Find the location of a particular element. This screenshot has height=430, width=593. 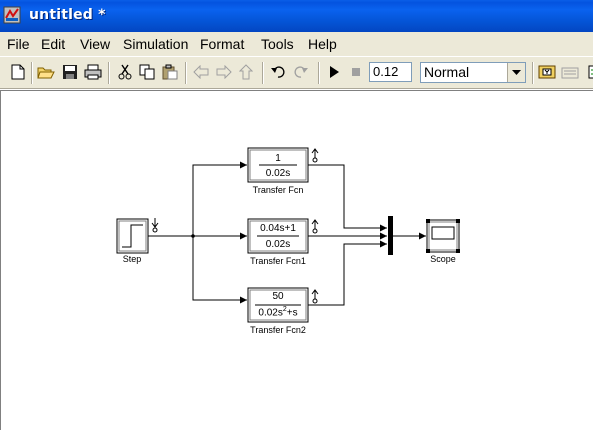

mux-block is located at coordinates (390, 235).